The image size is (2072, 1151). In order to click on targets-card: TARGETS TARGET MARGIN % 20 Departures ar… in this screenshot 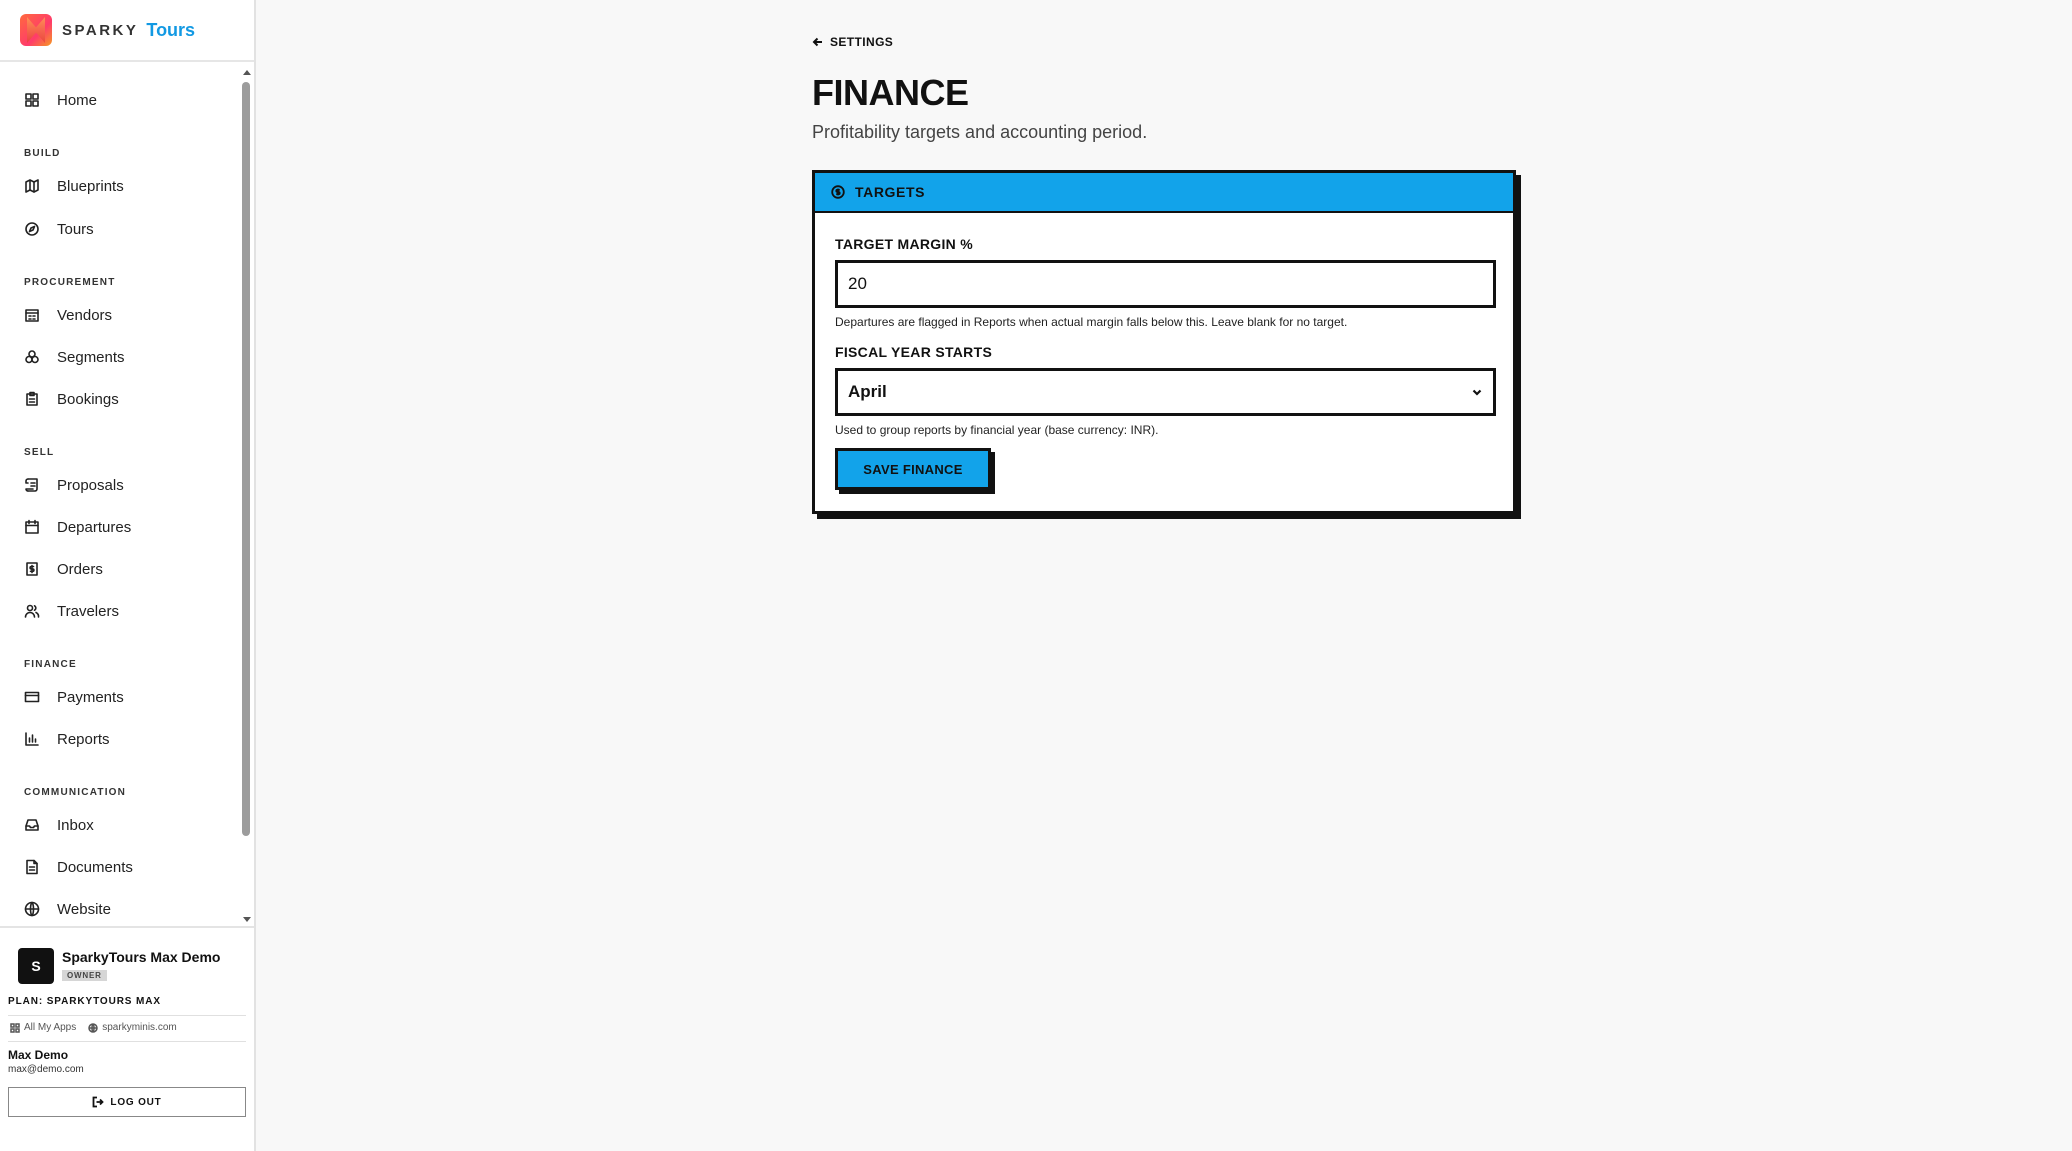, I will do `click(1164, 342)`.